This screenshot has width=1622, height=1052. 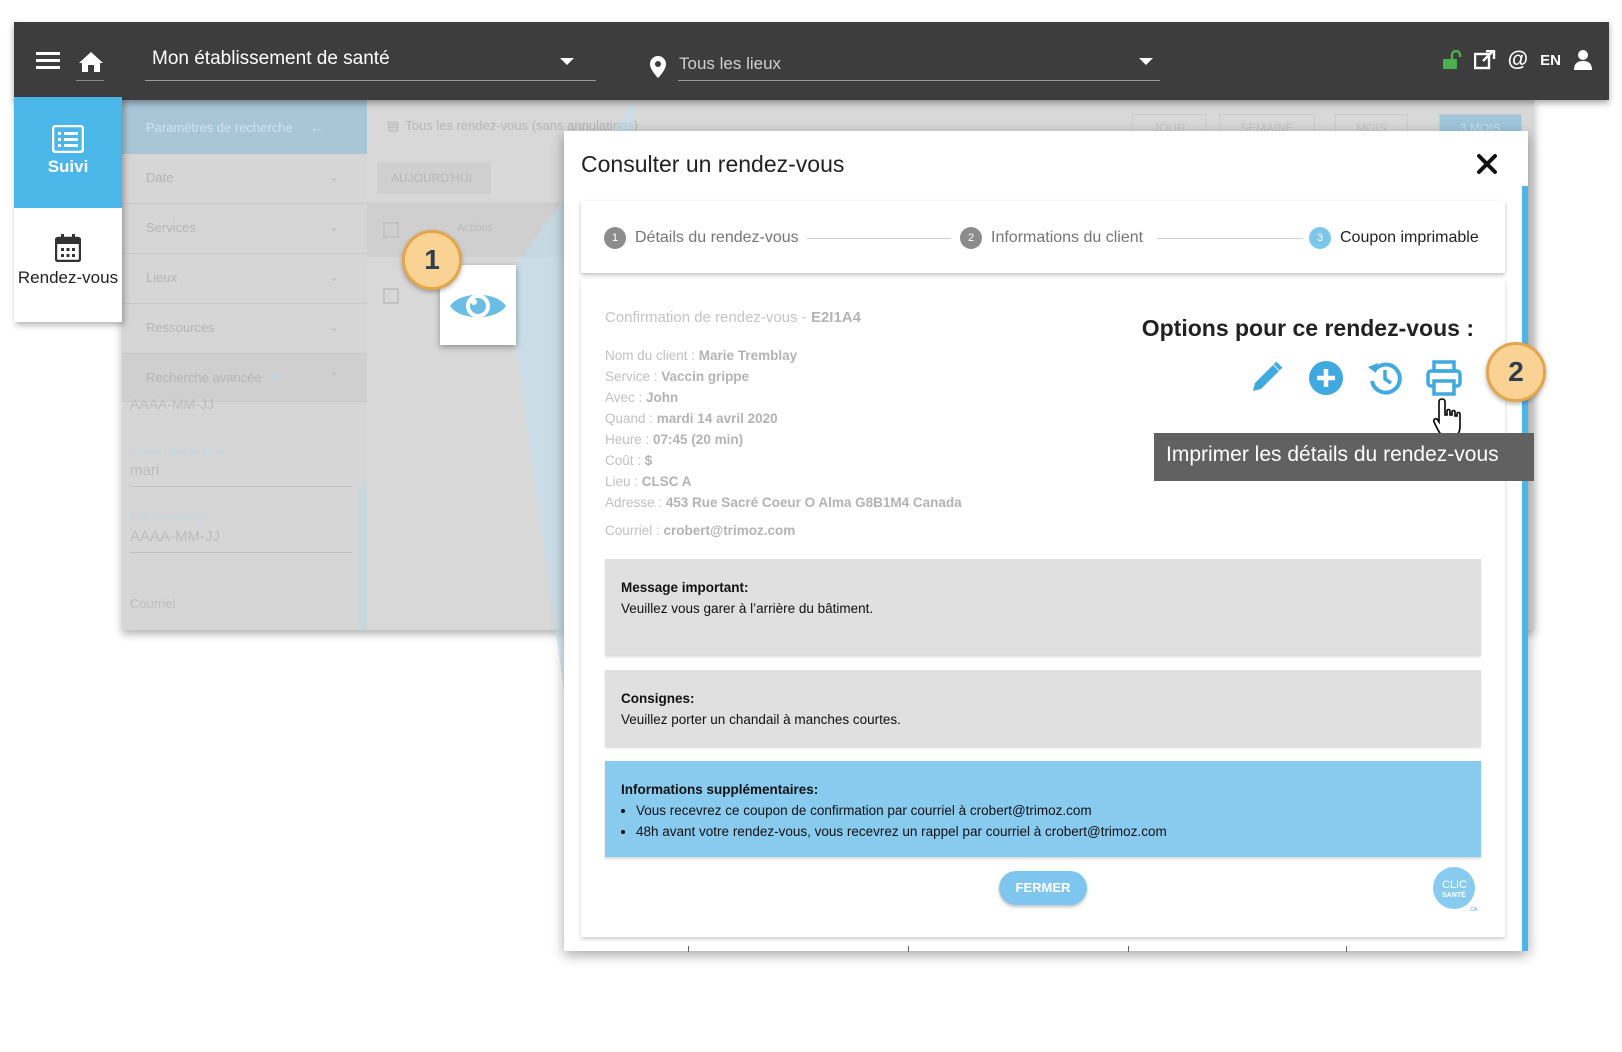 I want to click on nav-suivi-label: Suivi, so click(x=68, y=166).